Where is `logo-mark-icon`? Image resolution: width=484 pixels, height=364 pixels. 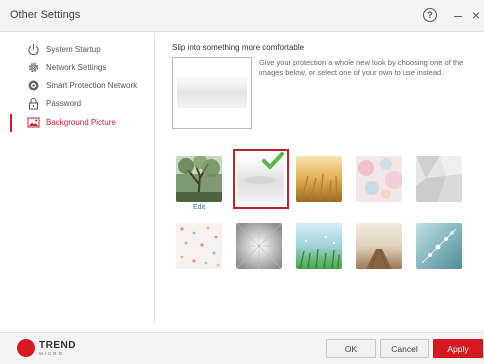
logo-mark-icon is located at coordinates (26, 348).